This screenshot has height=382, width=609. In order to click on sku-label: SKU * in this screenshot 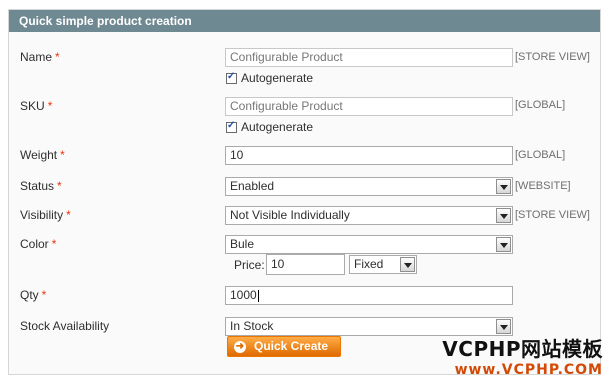, I will do `click(36, 106)`.